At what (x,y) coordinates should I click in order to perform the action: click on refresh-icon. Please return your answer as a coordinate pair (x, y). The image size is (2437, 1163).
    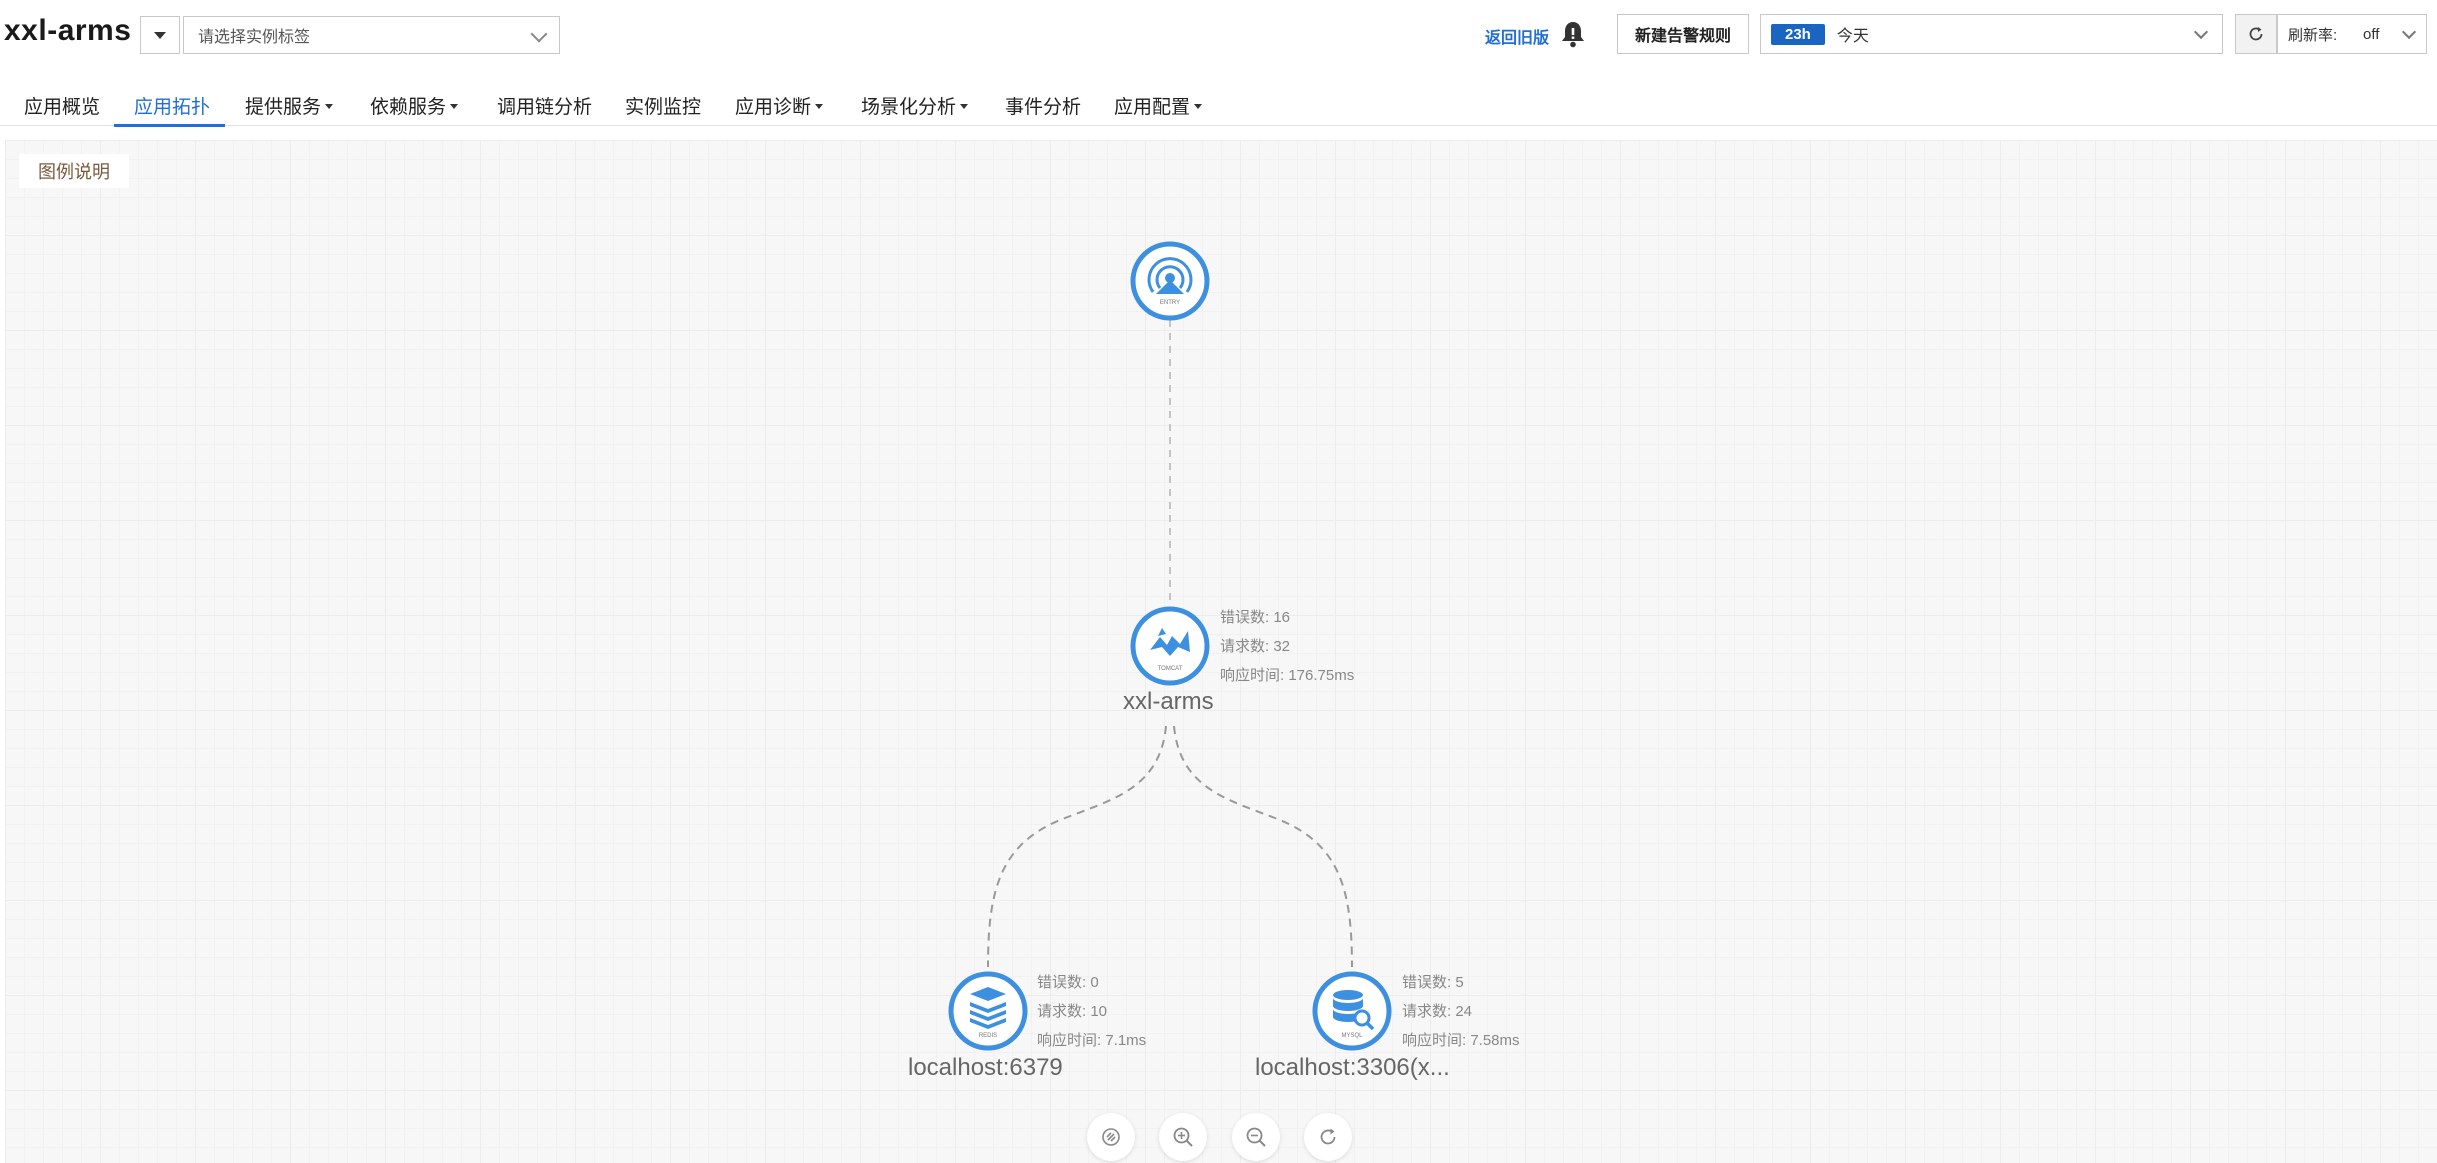
    Looking at the image, I should click on (1328, 1136).